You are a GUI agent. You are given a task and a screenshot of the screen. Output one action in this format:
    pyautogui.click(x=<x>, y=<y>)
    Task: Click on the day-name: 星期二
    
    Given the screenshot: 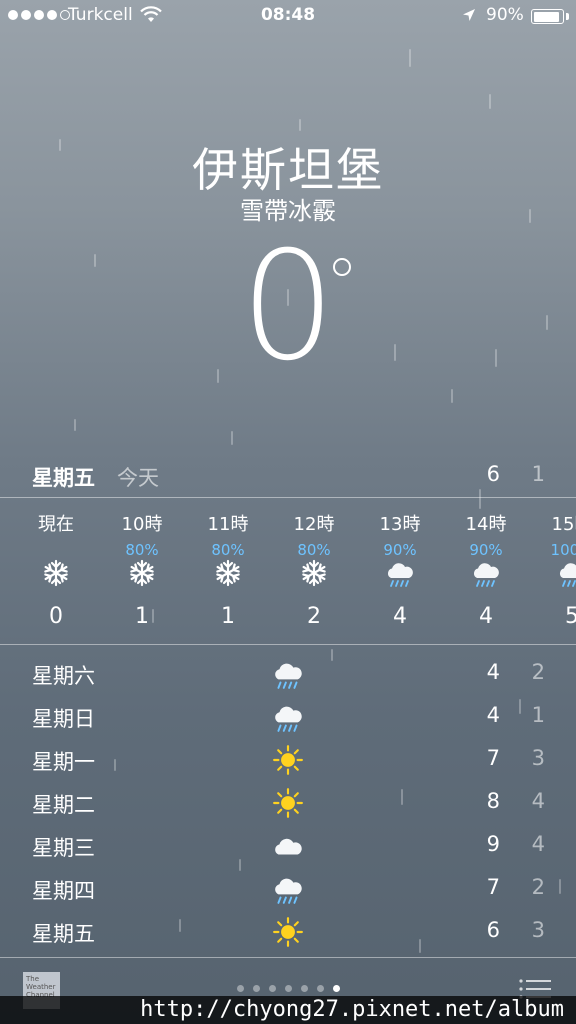 What is the action you would take?
    pyautogui.click(x=63, y=805)
    